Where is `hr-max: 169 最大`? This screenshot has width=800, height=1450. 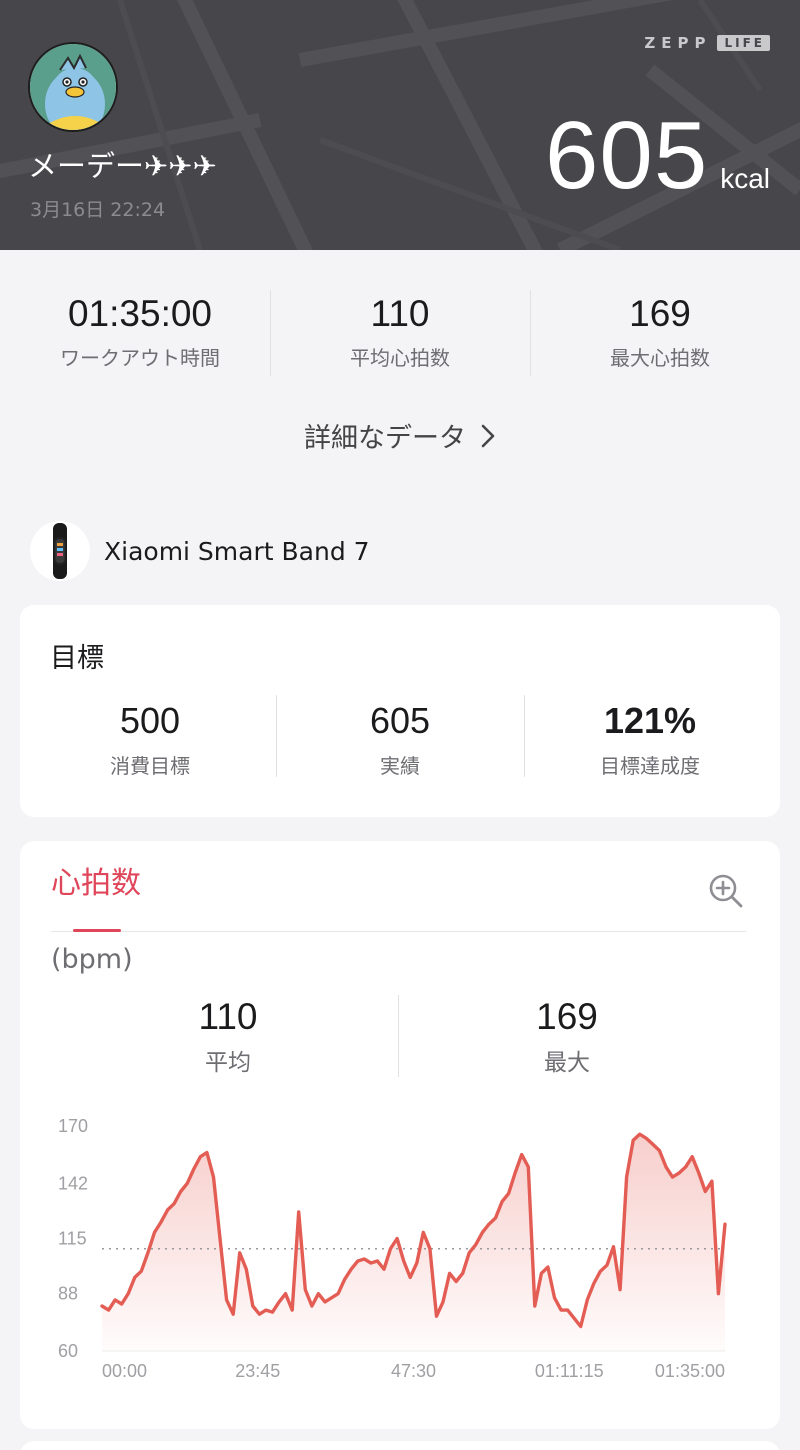
hr-max: 169 最大 is located at coordinates (567, 1036).